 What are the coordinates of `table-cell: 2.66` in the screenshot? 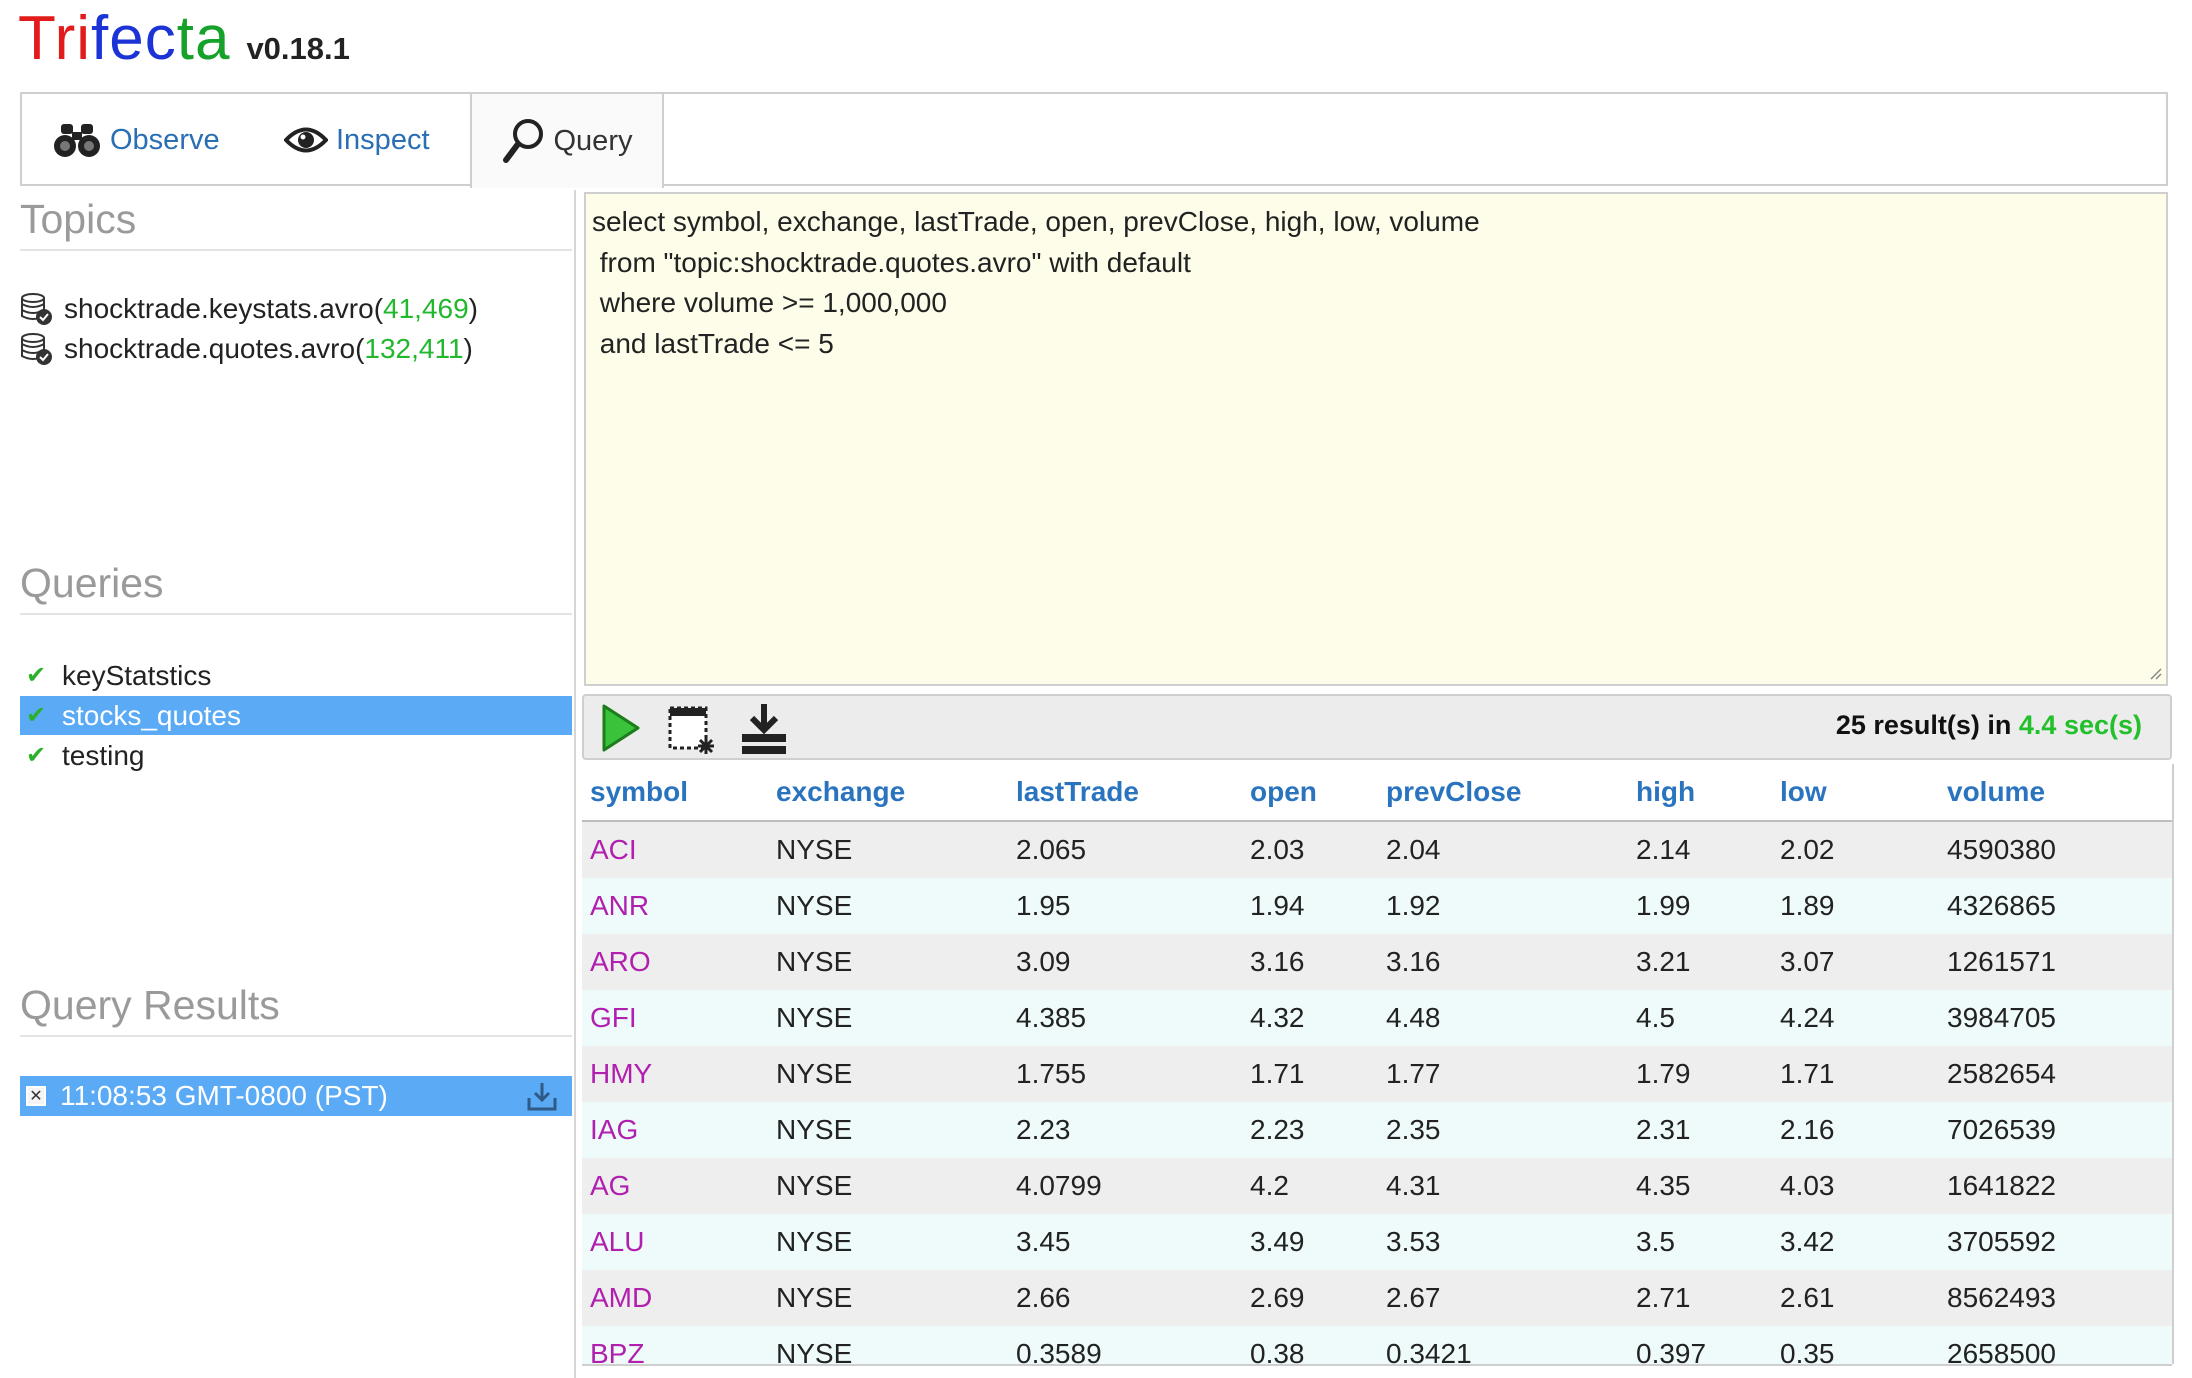 It's located at (1125, 1298).